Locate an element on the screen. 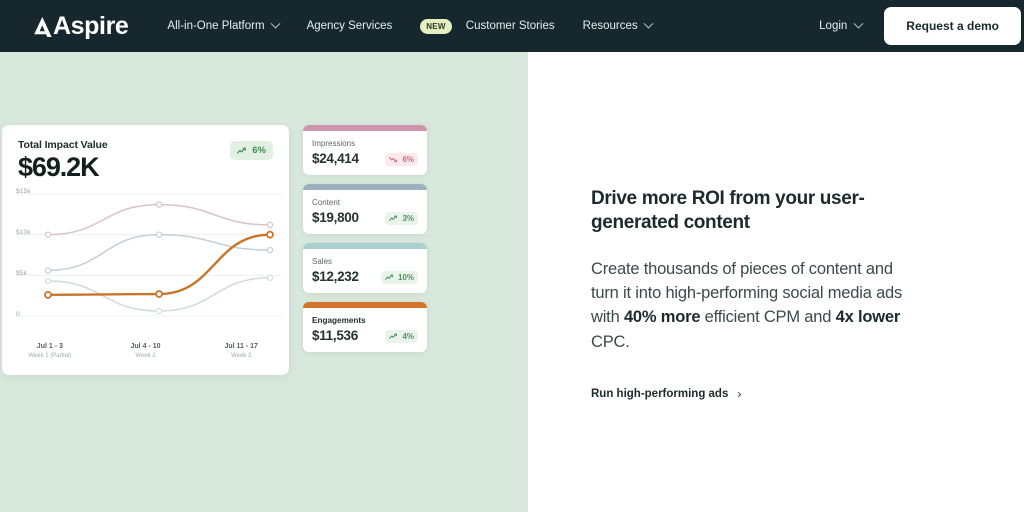 The height and width of the screenshot is (512, 1024). logo-wordmark: Aspire is located at coordinates (91, 25).